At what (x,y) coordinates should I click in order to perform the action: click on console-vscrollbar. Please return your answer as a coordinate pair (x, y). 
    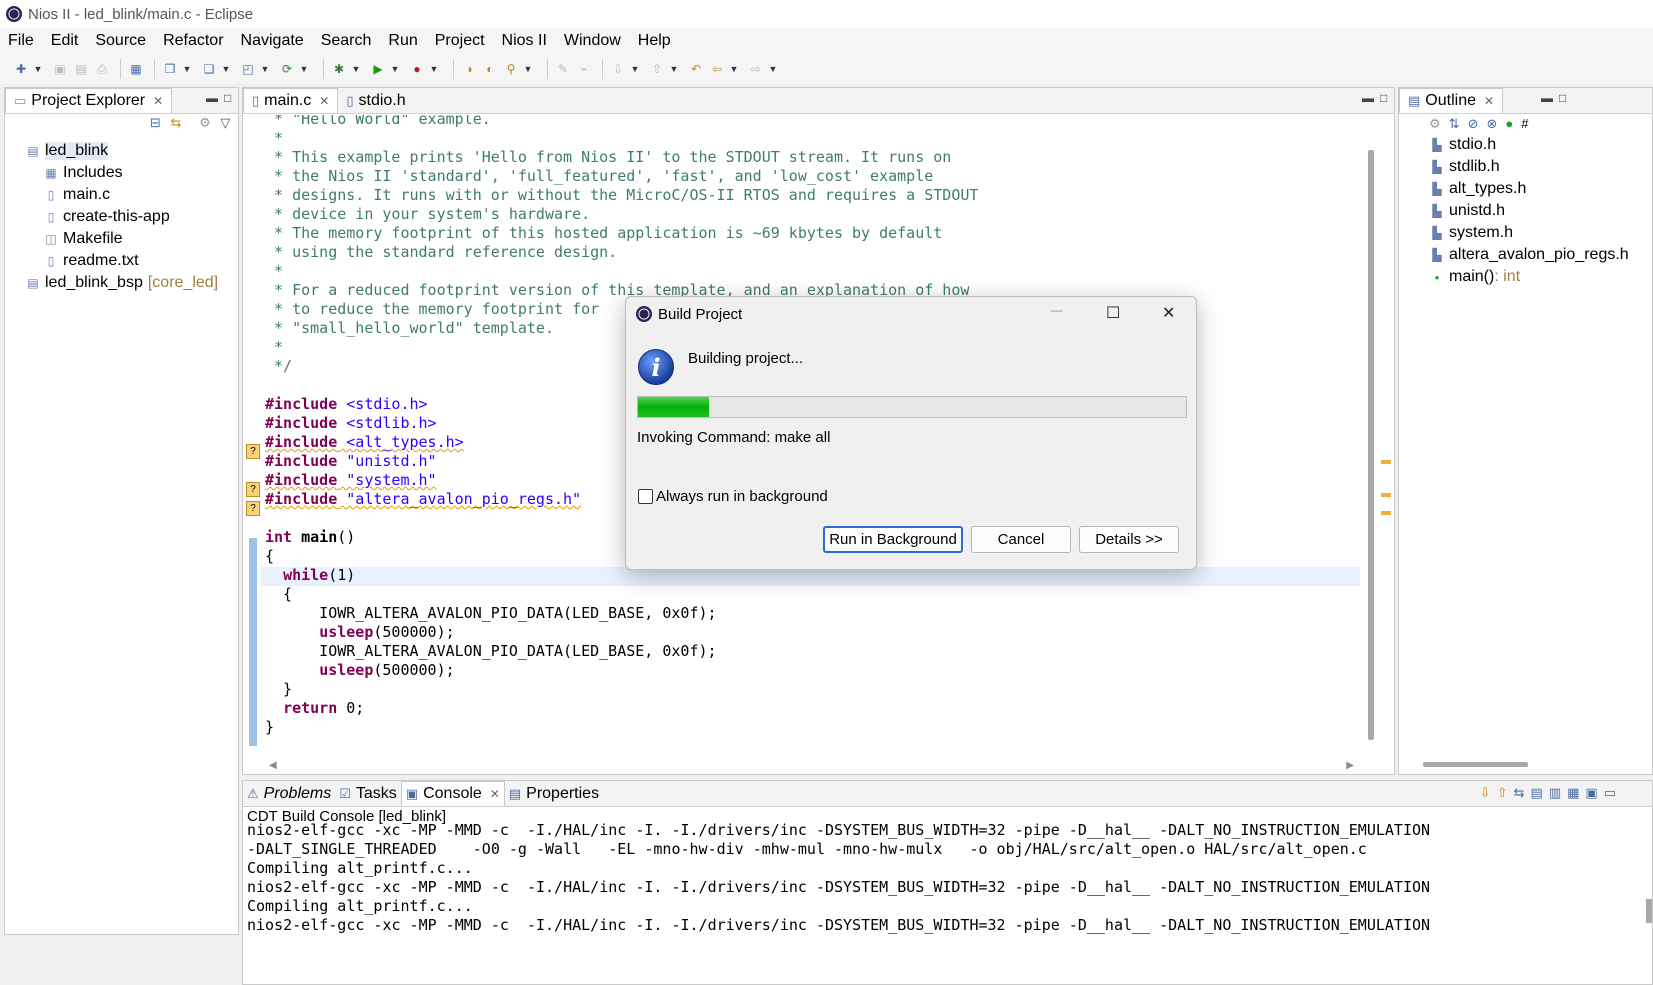
    Looking at the image, I should click on (1649, 911).